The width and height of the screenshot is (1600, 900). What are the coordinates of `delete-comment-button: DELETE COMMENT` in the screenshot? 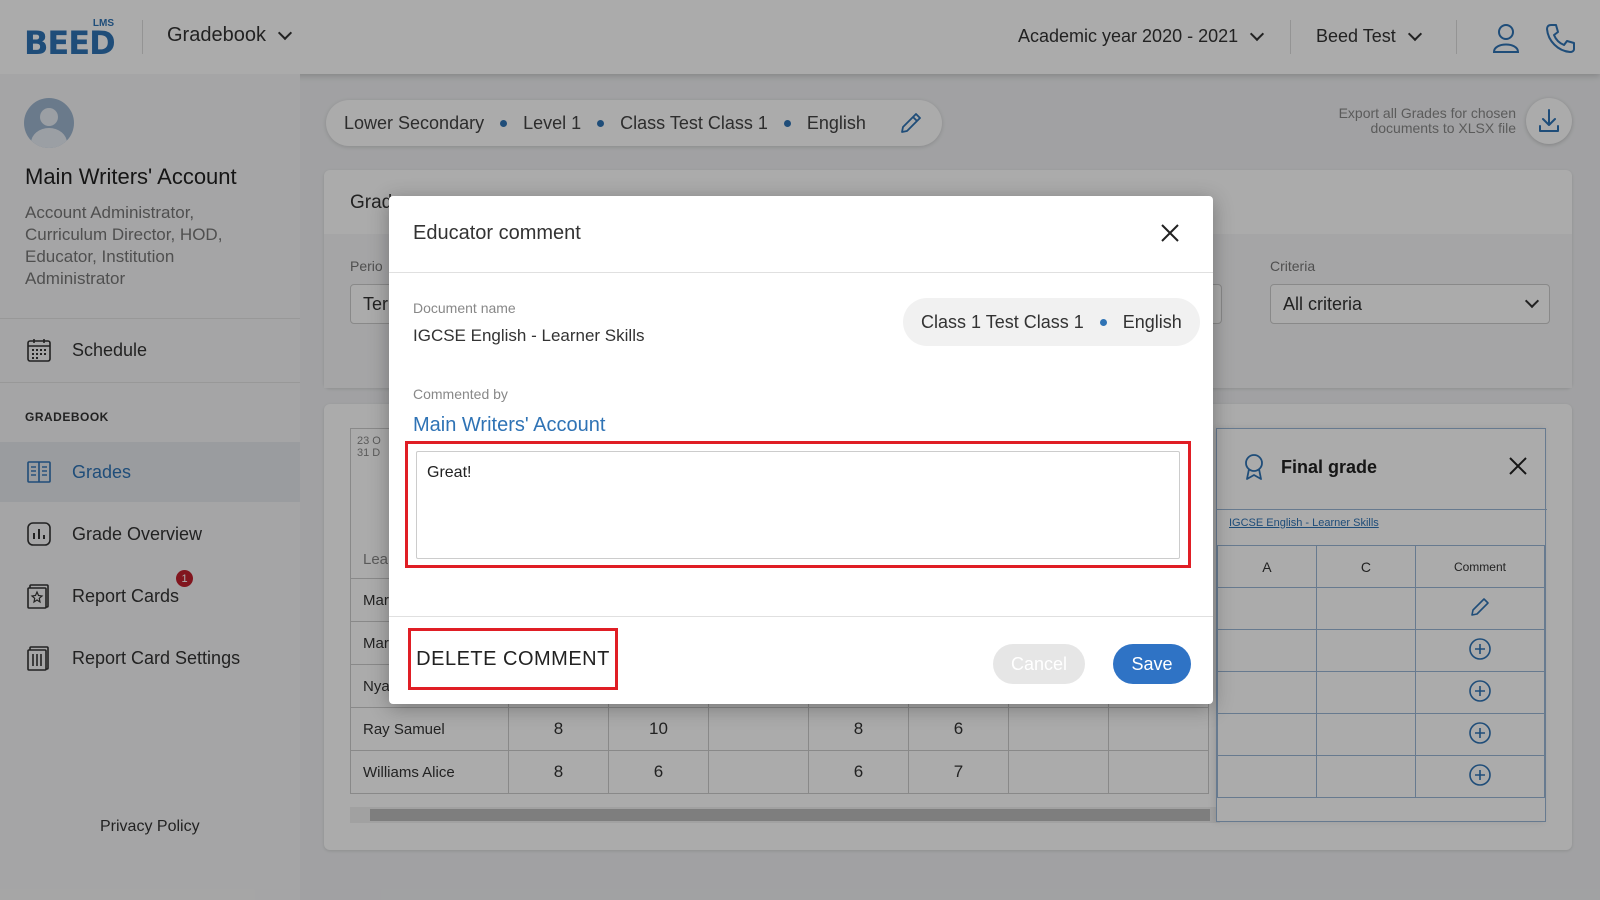 It's located at (513, 659).